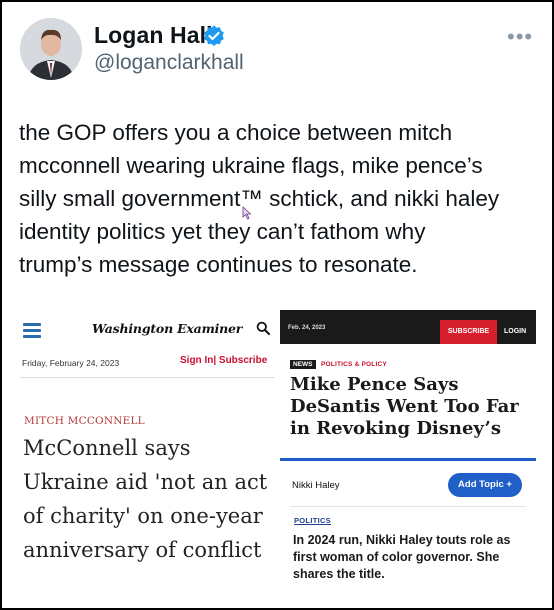  What do you see at coordinates (169, 63) in the screenshot?
I see `profile-handle: @loganclarkhall` at bounding box center [169, 63].